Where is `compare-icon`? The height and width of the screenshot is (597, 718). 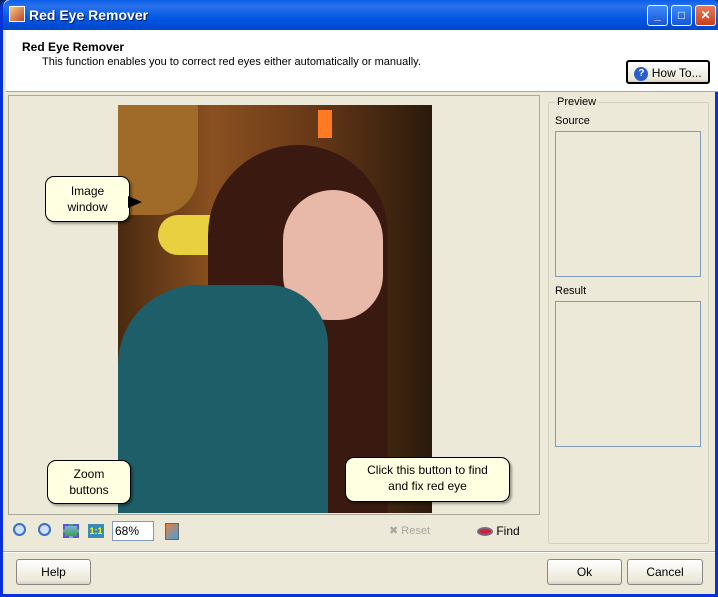
compare-icon is located at coordinates (172, 531).